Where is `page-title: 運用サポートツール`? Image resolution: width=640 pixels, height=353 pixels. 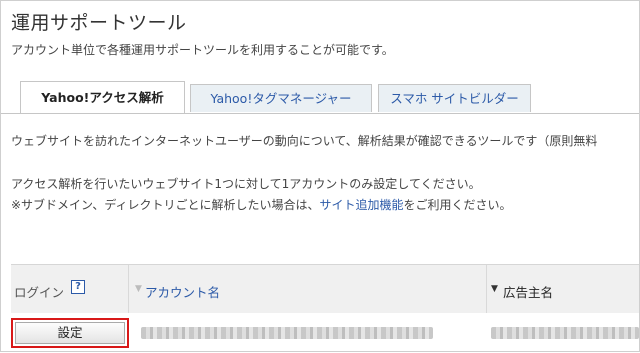
page-title: 運用サポートツール is located at coordinates (99, 23).